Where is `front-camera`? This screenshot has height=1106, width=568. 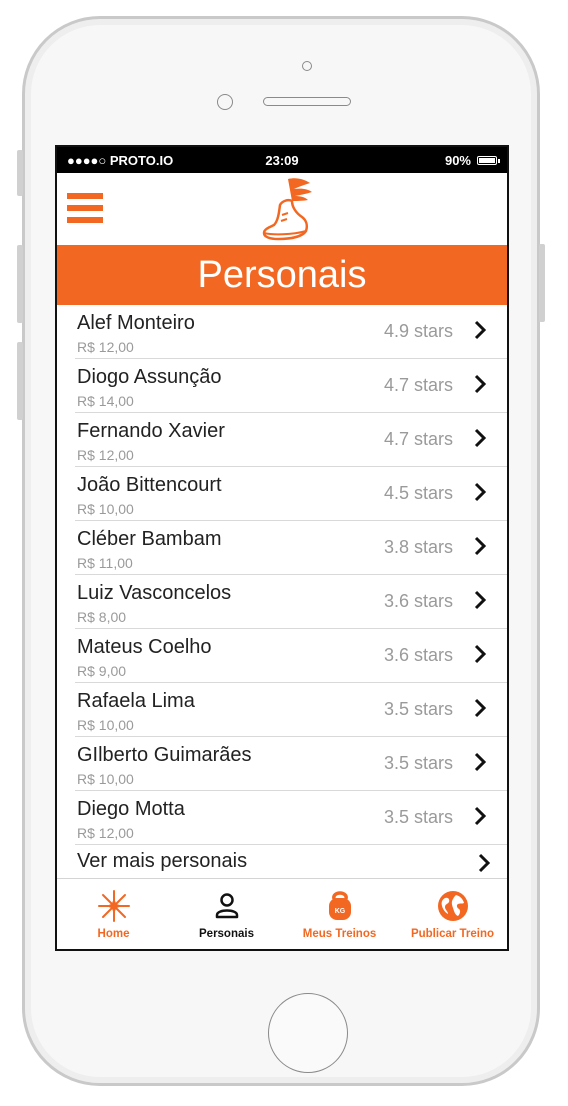 front-camera is located at coordinates (307, 66).